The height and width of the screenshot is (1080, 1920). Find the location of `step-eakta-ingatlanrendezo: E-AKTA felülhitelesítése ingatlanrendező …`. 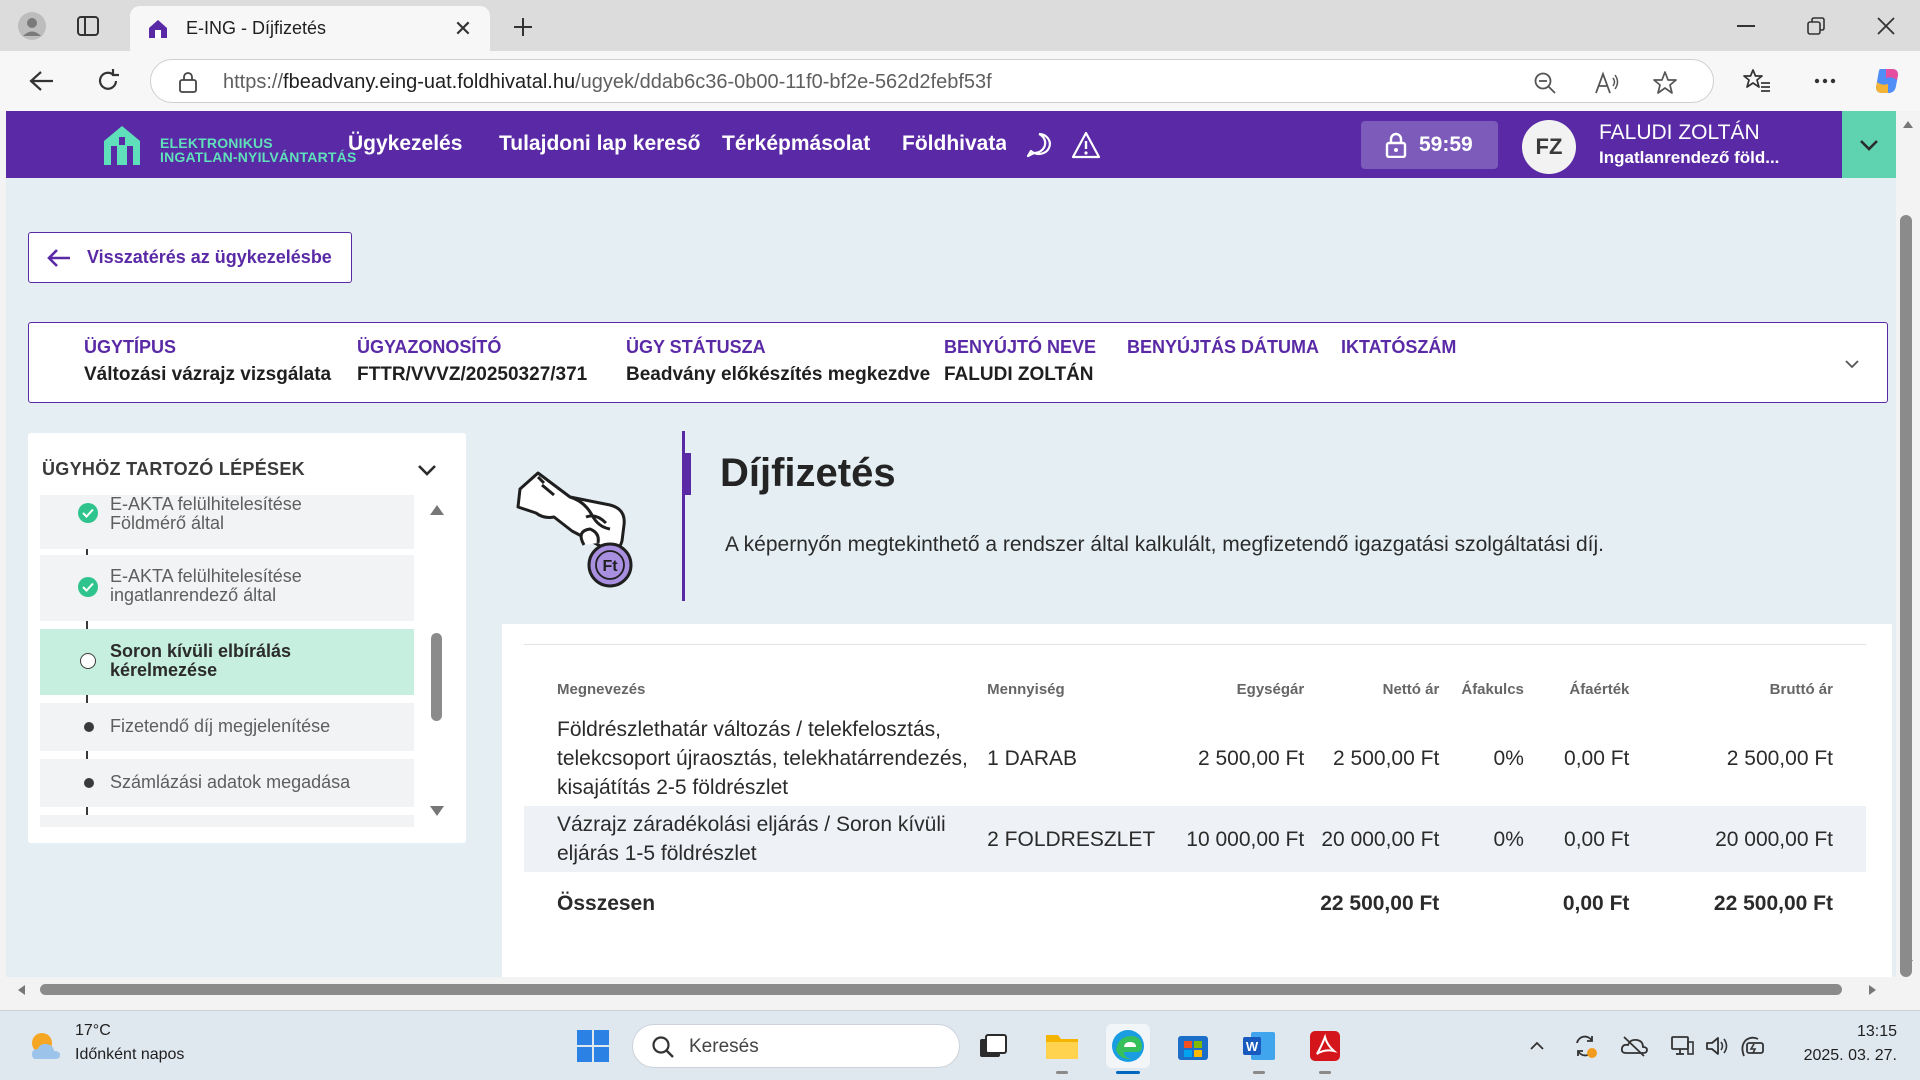

step-eakta-ingatlanrendezo: E-AKTA felülhitelesítése ingatlanrendező … is located at coordinates (227, 588).